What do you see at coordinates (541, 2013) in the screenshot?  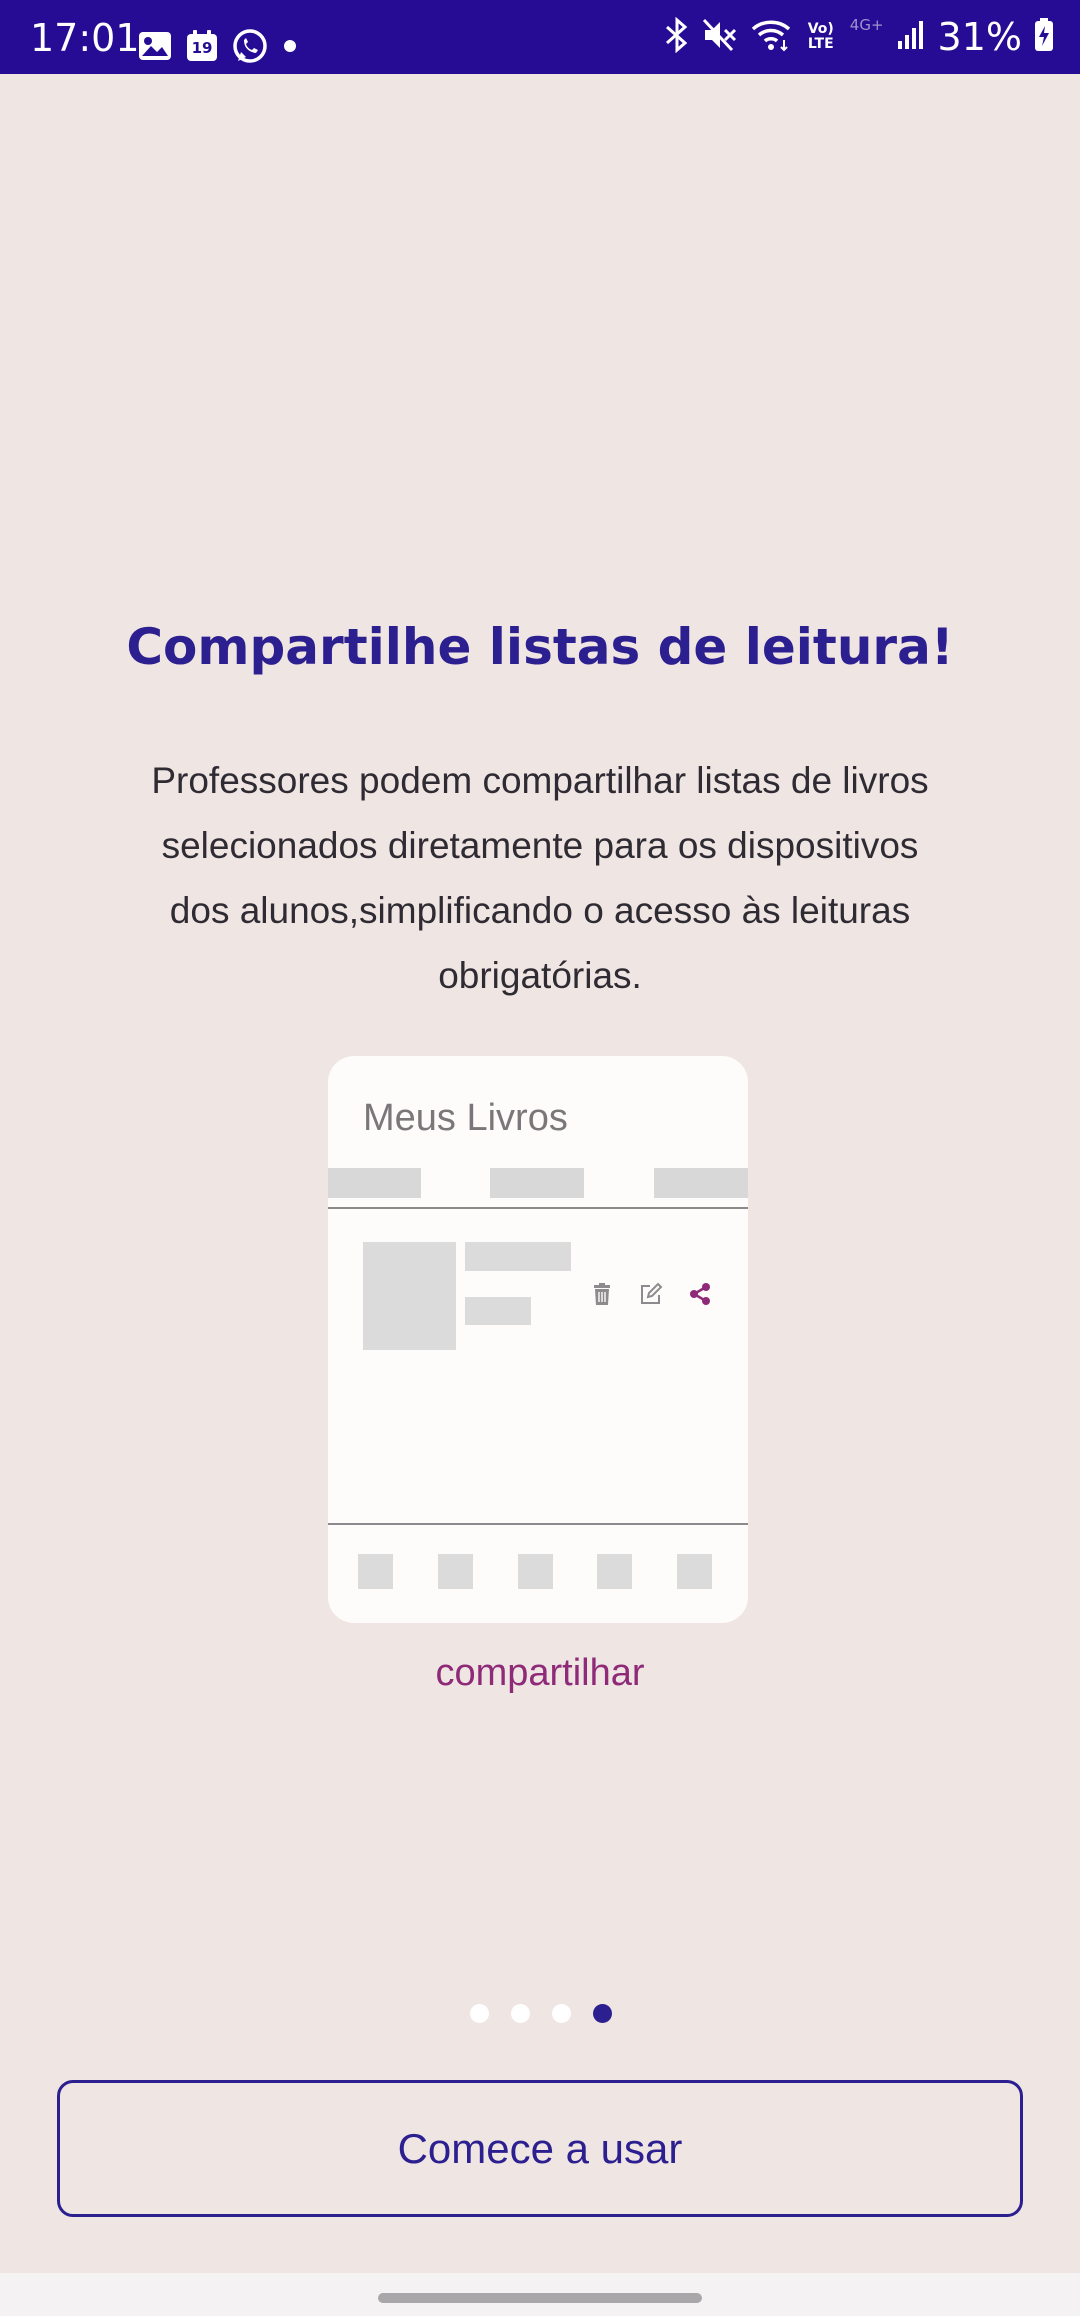 I see `page-indicator` at bounding box center [541, 2013].